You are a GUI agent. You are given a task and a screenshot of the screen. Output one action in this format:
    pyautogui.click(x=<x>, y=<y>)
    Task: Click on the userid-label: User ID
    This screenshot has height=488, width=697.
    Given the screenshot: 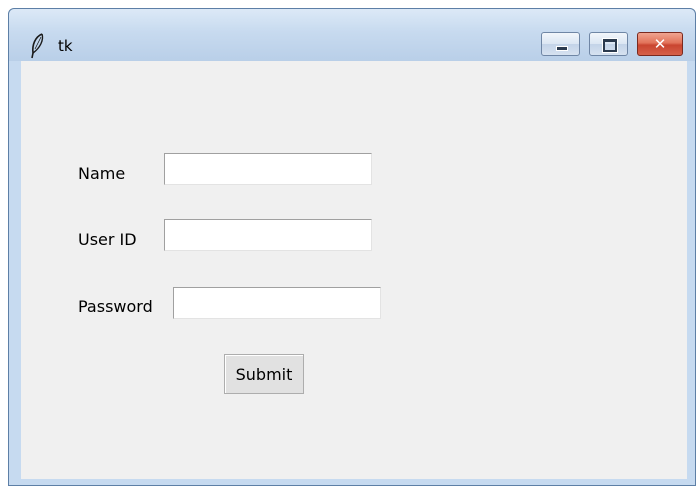 What is the action you would take?
    pyautogui.click(x=107, y=239)
    